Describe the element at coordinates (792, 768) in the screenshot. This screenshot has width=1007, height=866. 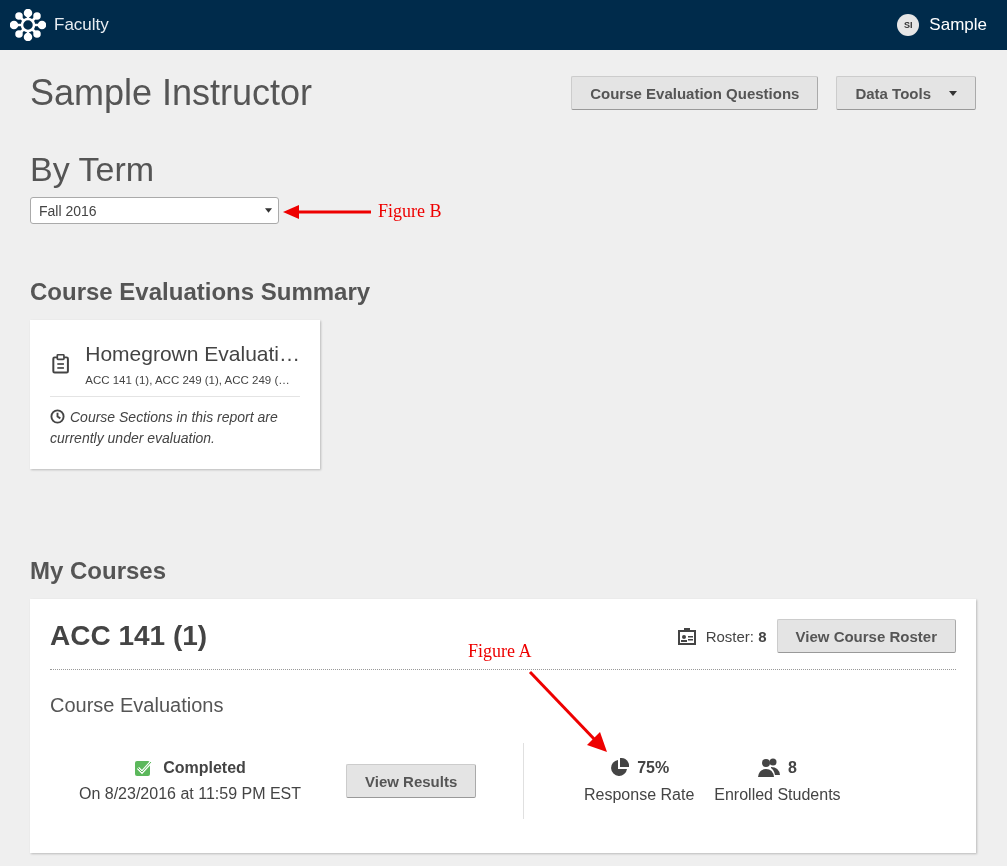
I see `stat-value: 8` at that location.